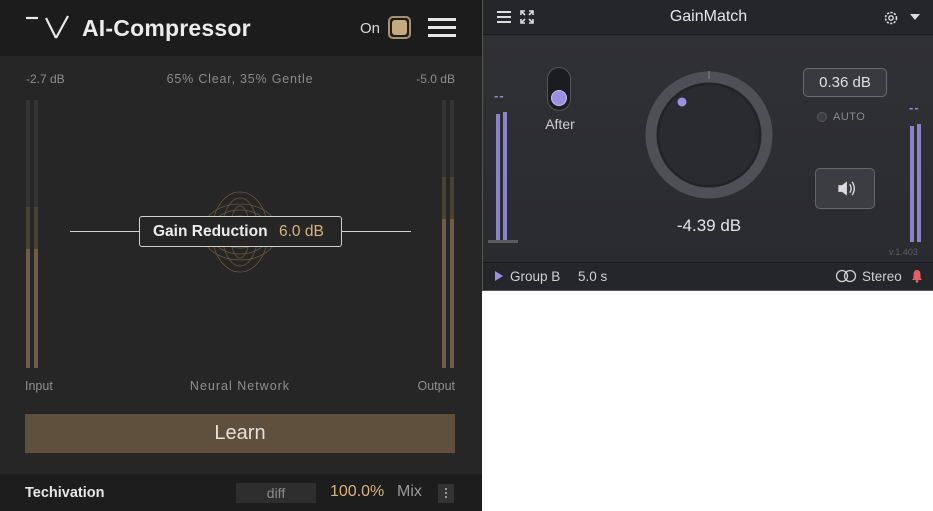 The height and width of the screenshot is (511, 933). What do you see at coordinates (446, 493) in the screenshot?
I see `more-options-icon` at bounding box center [446, 493].